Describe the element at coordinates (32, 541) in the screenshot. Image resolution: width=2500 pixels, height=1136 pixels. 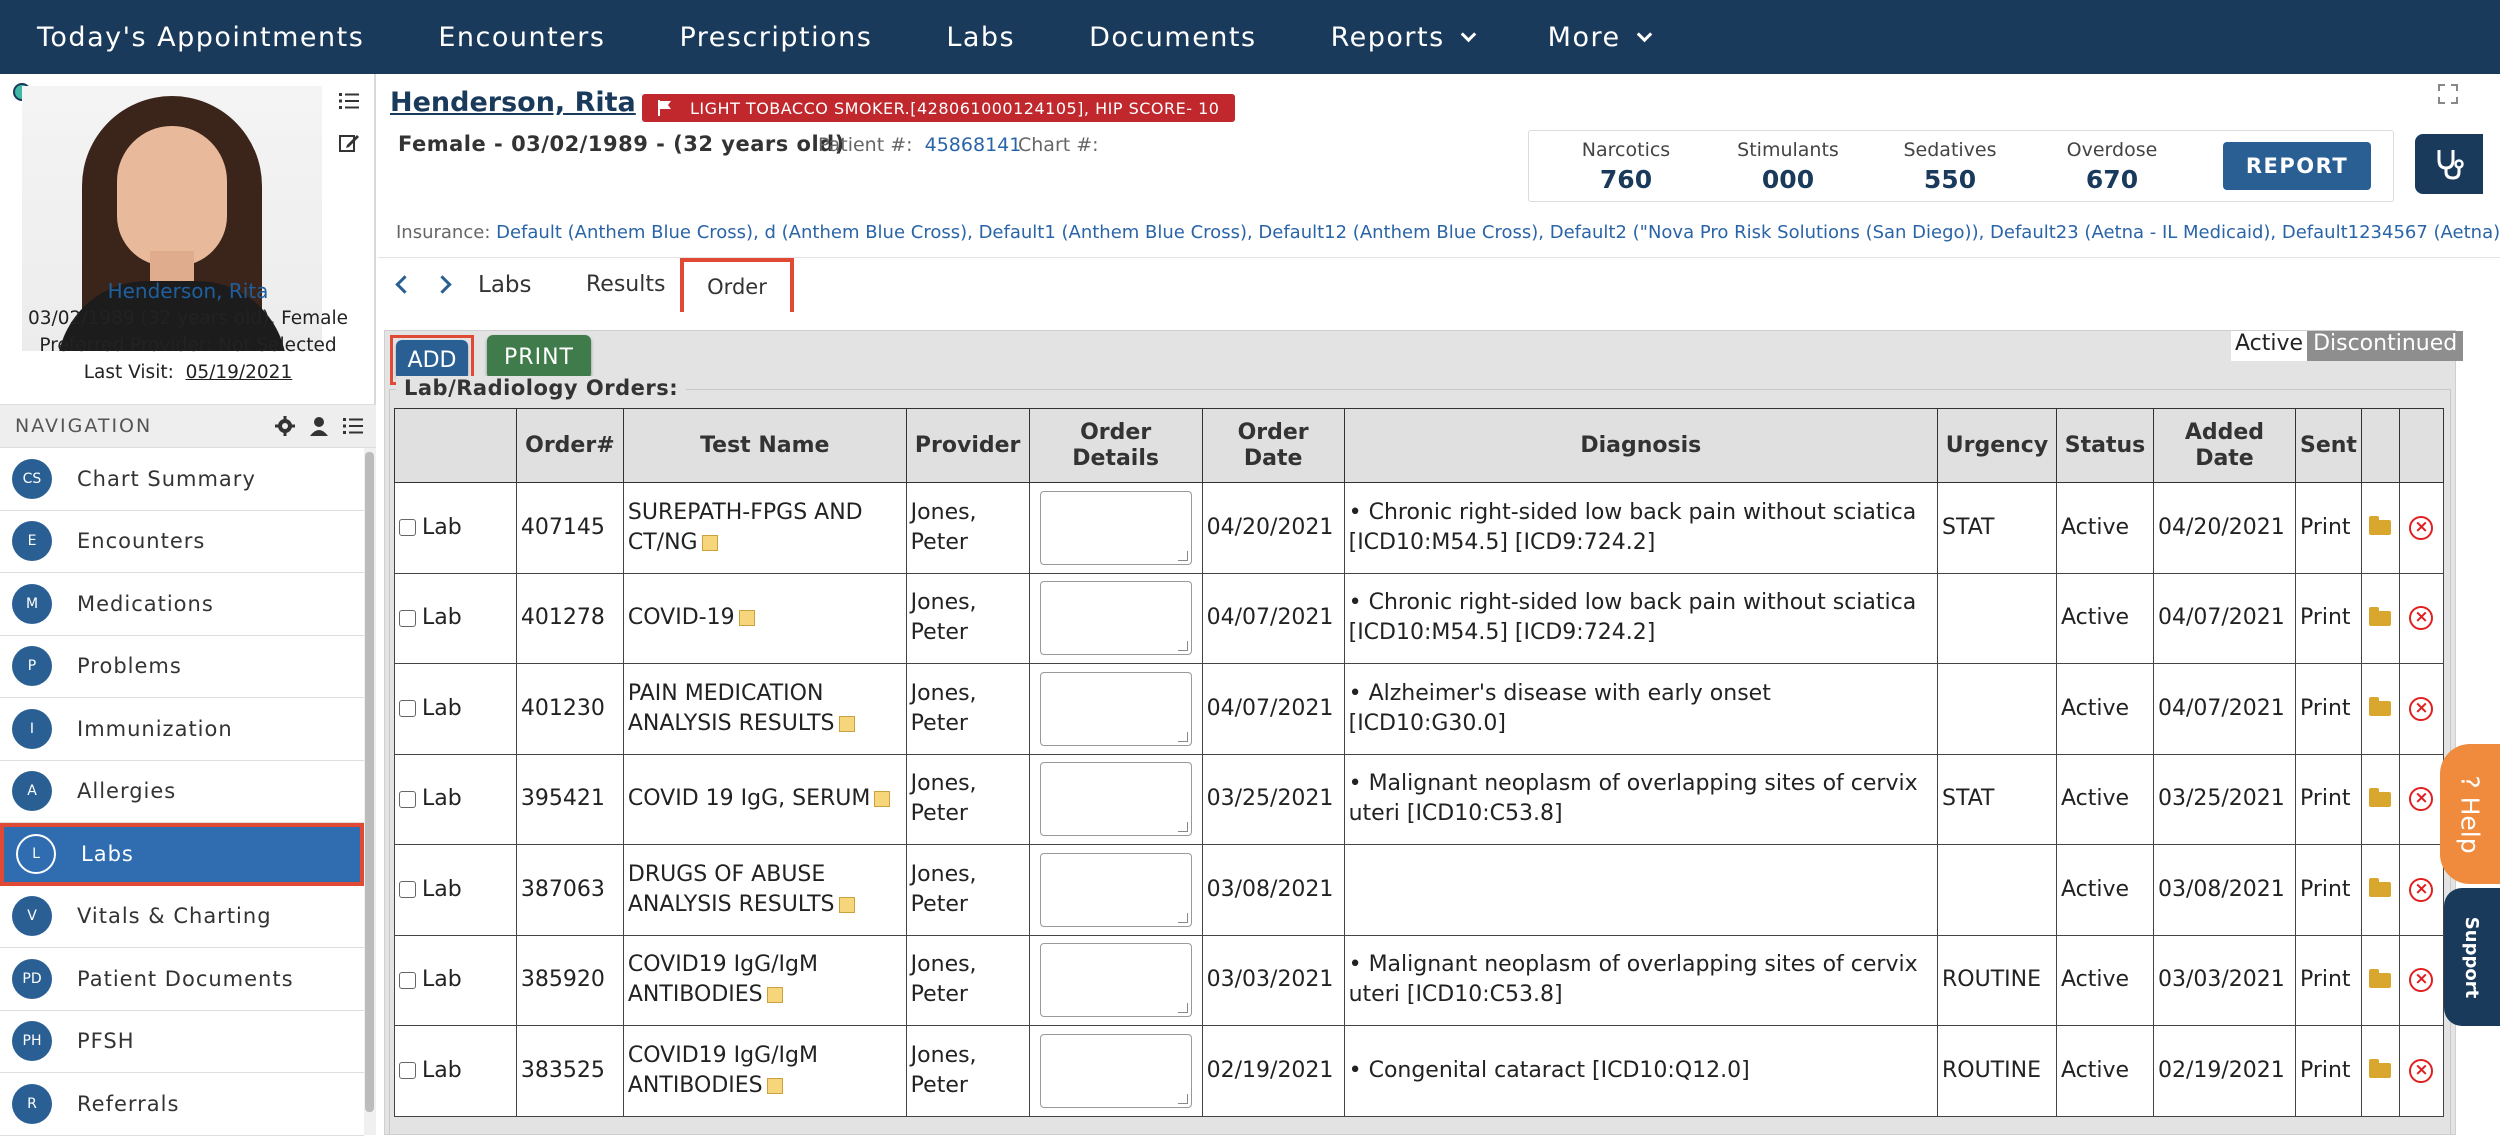
I see `nav-badge: E` at that location.